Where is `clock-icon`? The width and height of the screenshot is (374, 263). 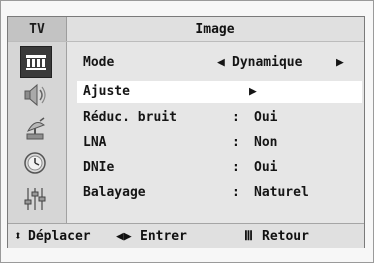 clock-icon is located at coordinates (35, 163).